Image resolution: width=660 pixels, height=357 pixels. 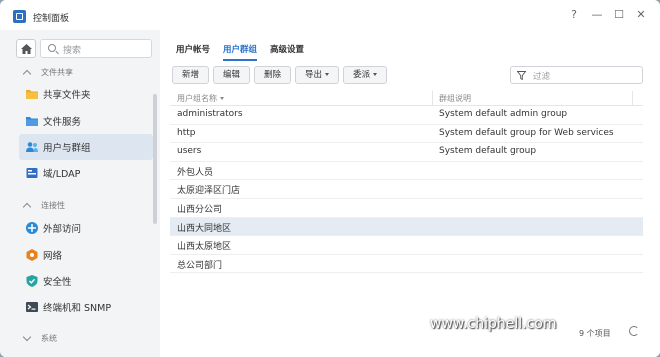 What do you see at coordinates (32, 281) in the screenshot?
I see `security-shield-icon` at bounding box center [32, 281].